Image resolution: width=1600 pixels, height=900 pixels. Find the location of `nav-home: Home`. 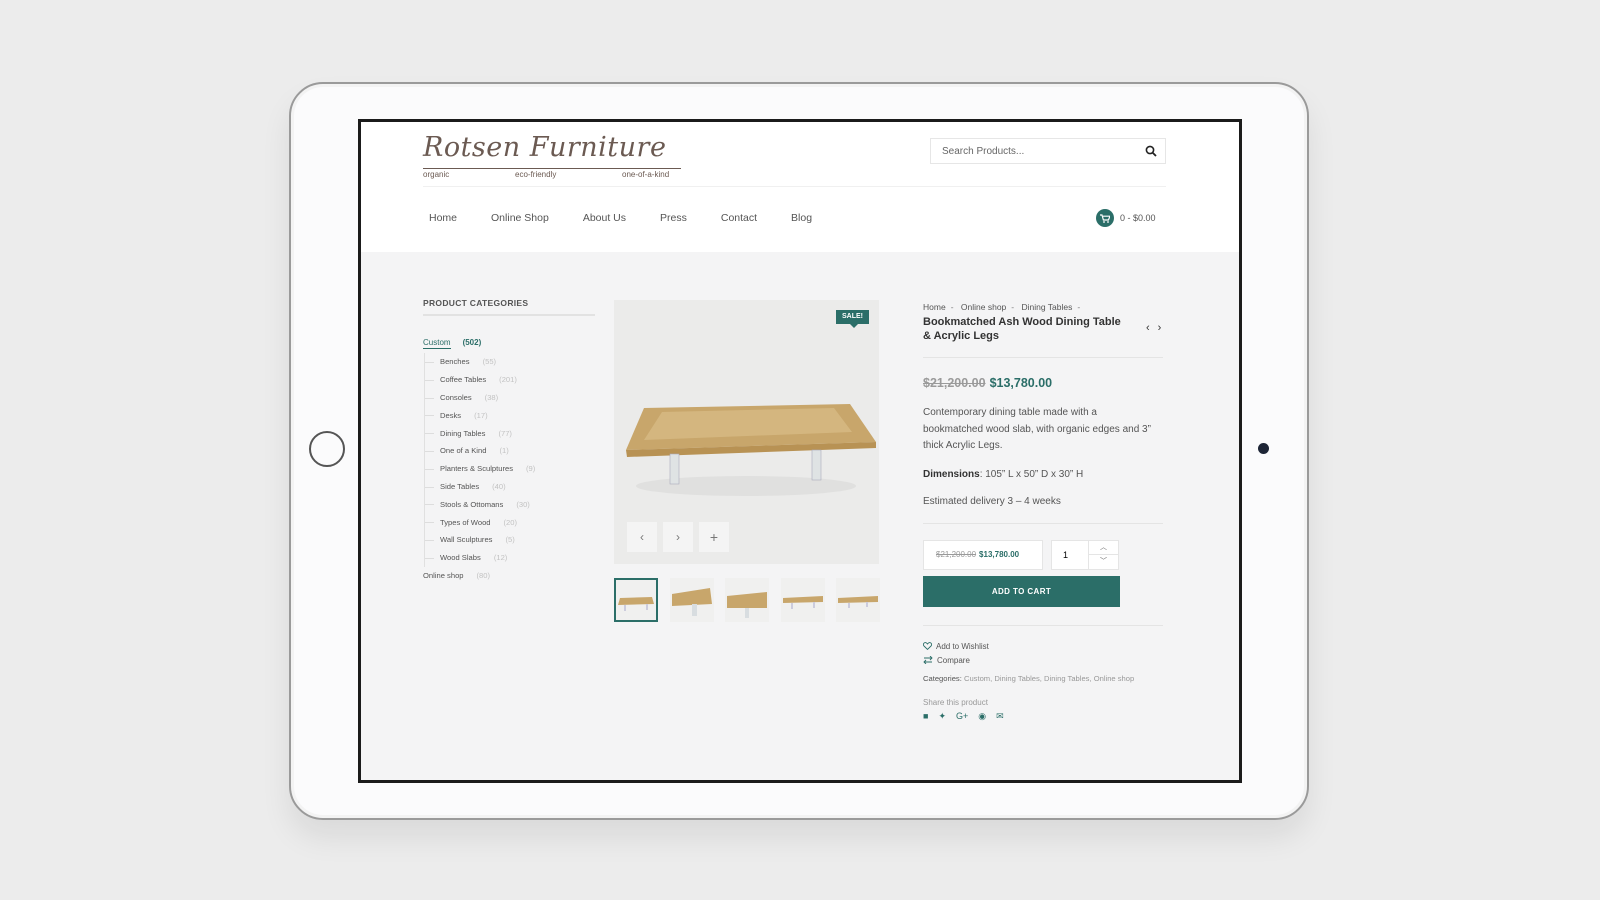

nav-home: Home is located at coordinates (443, 218).